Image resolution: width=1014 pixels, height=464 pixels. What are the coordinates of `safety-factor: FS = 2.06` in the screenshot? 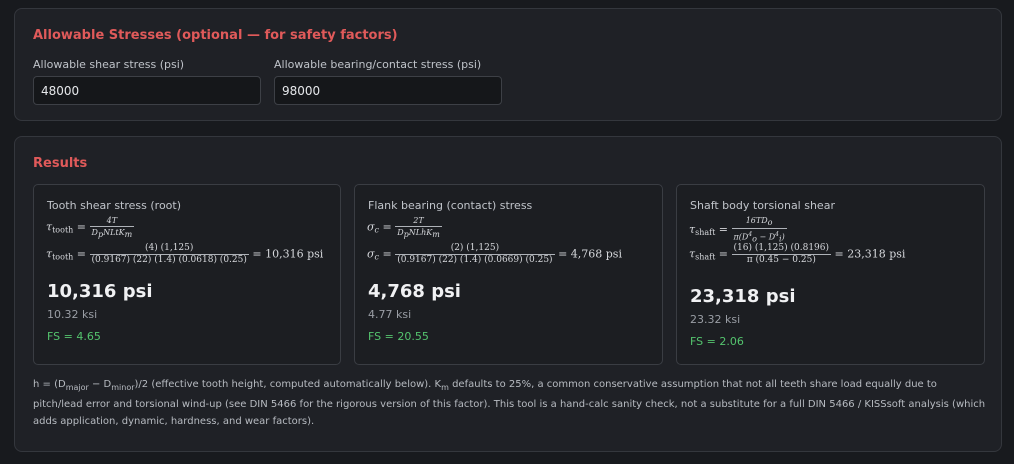 It's located at (717, 341).